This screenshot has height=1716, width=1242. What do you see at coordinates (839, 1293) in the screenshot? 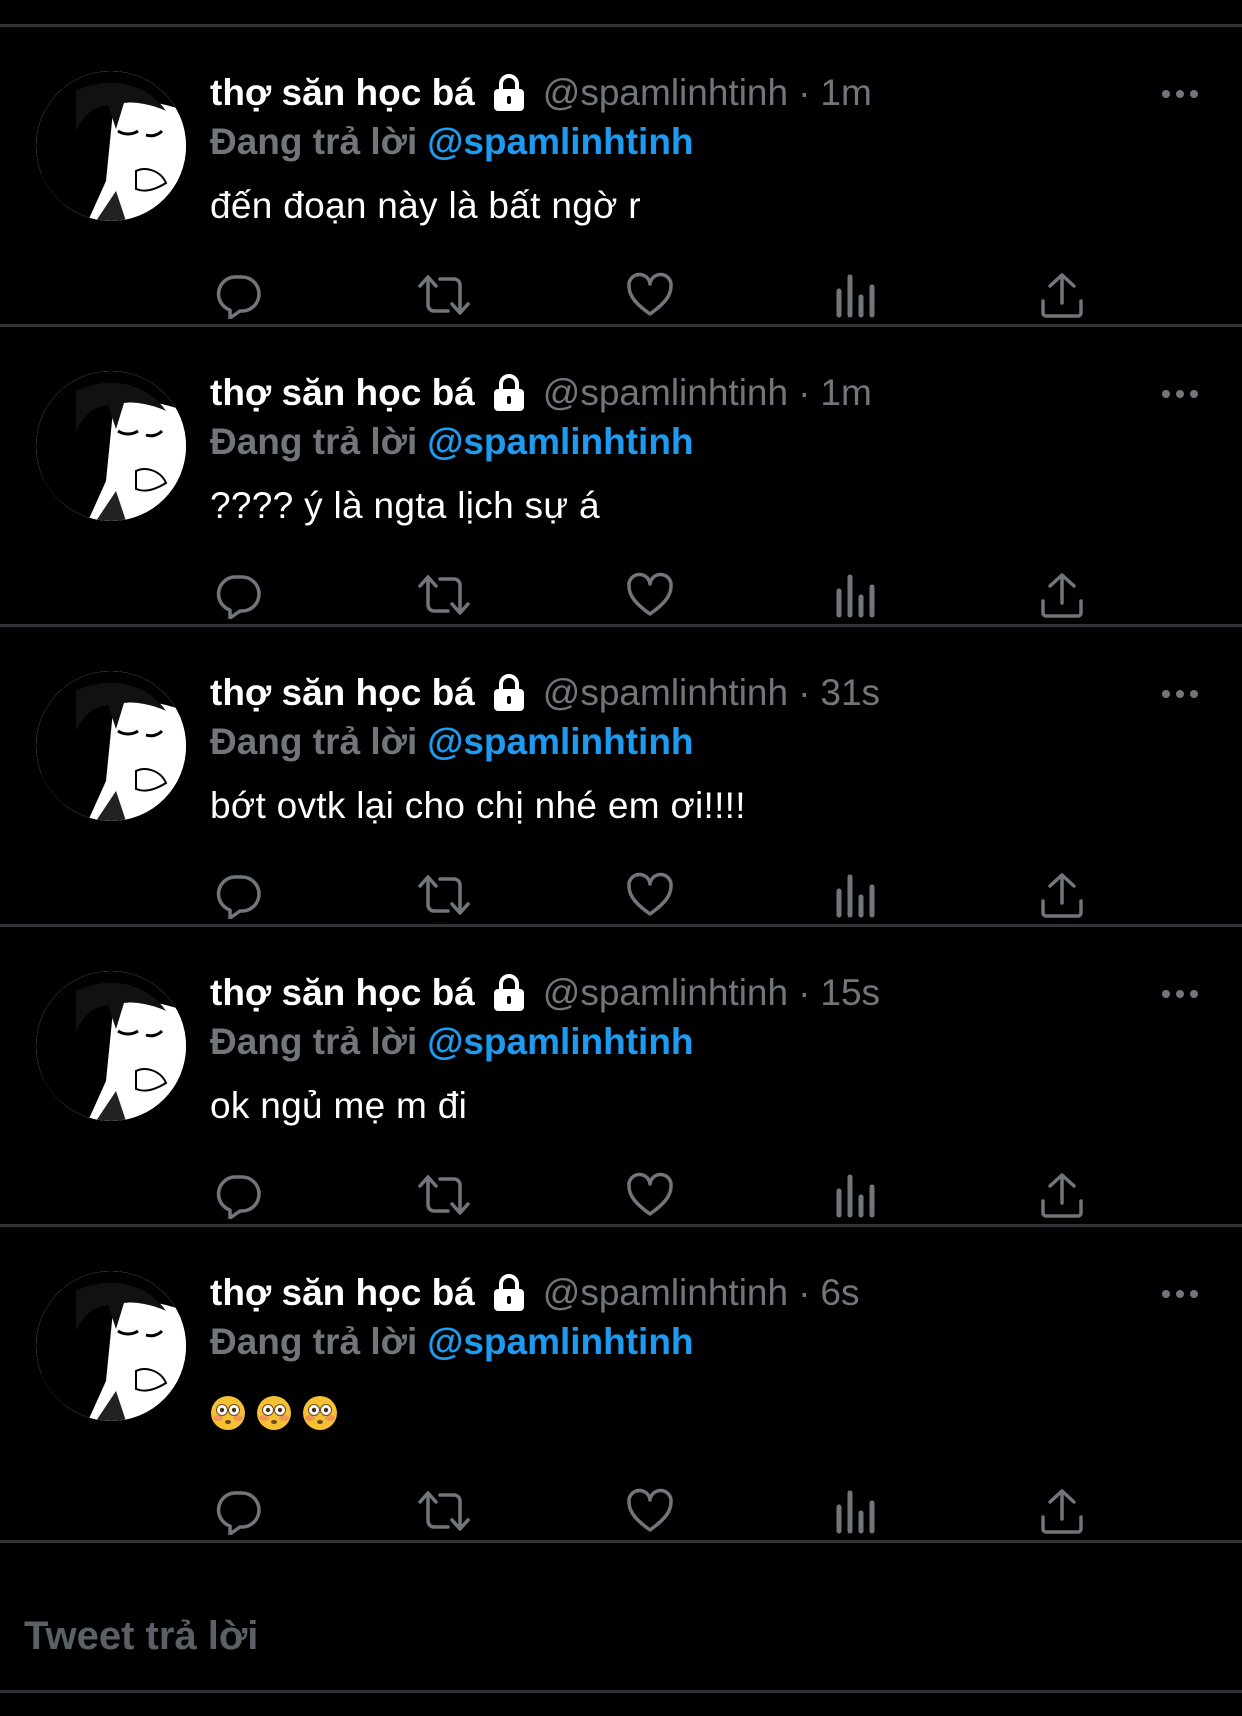
I see `timestamp: 6s` at bounding box center [839, 1293].